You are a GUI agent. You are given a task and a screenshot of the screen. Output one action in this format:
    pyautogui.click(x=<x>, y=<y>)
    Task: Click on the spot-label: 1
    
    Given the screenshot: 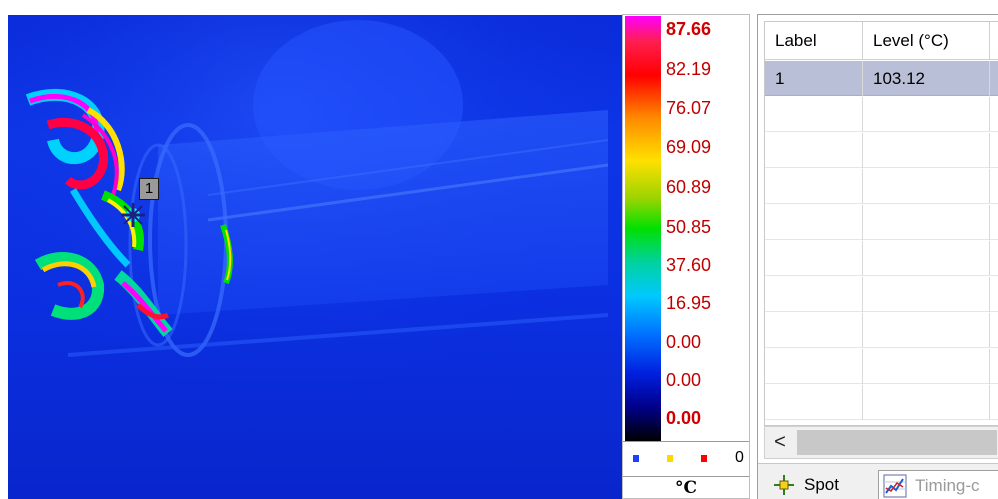 What is the action you would take?
    pyautogui.click(x=149, y=189)
    